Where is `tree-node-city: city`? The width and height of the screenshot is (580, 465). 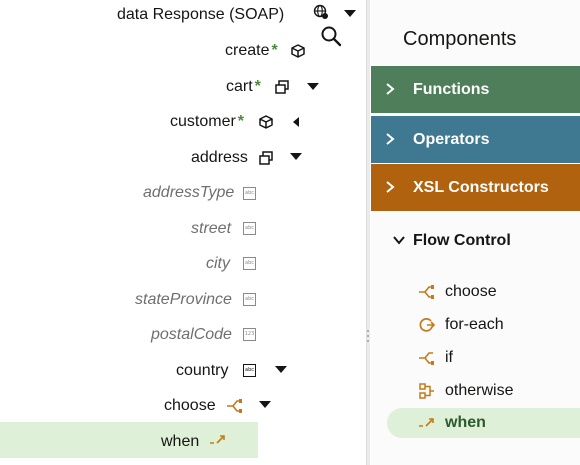 tree-node-city: city is located at coordinates (218, 264).